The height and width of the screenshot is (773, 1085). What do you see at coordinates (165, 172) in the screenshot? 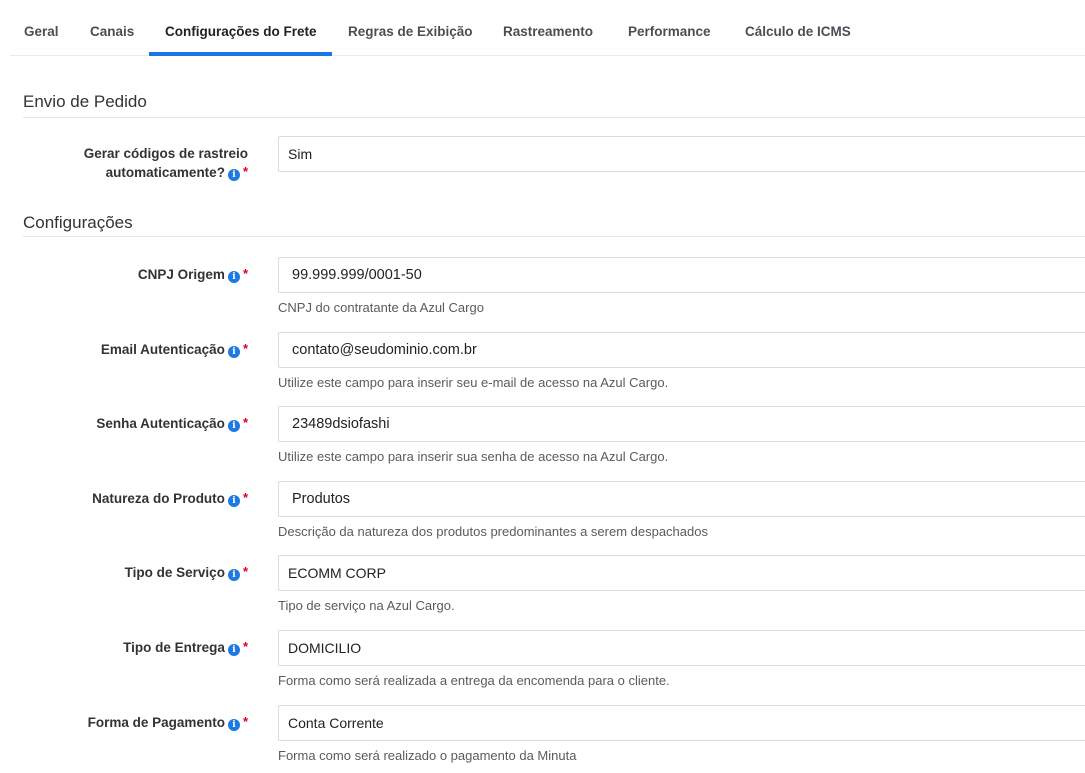
I see `field-label-line: automaticamente?` at bounding box center [165, 172].